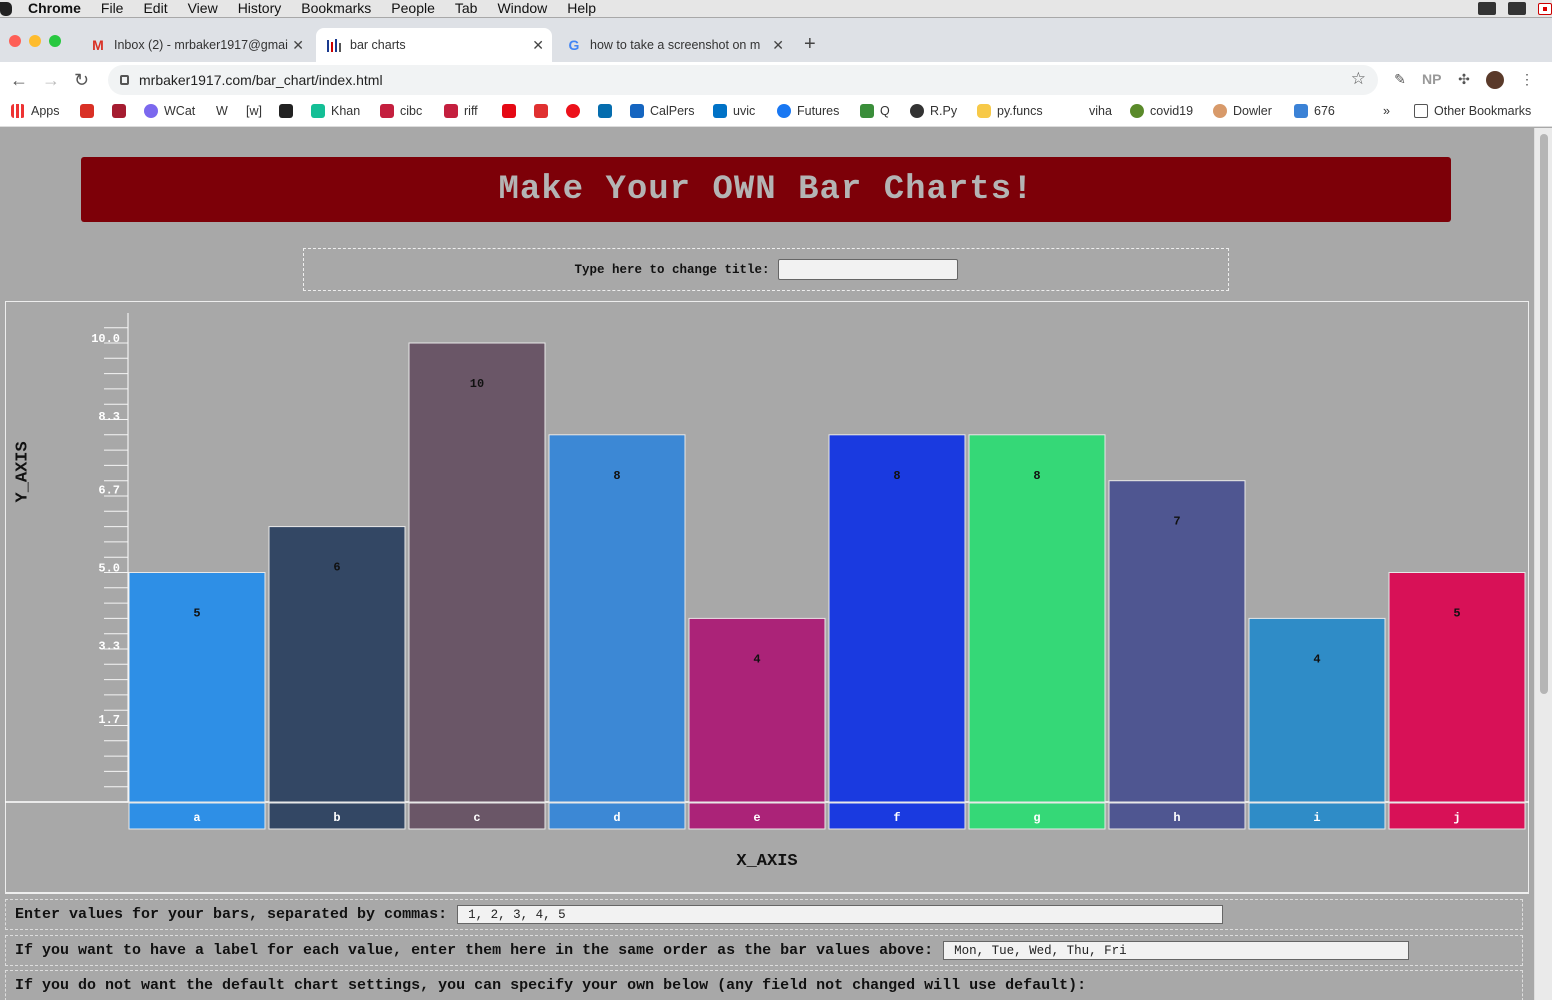 Image resolution: width=1552 pixels, height=1000 pixels. I want to click on labels-input, so click(1176, 950).